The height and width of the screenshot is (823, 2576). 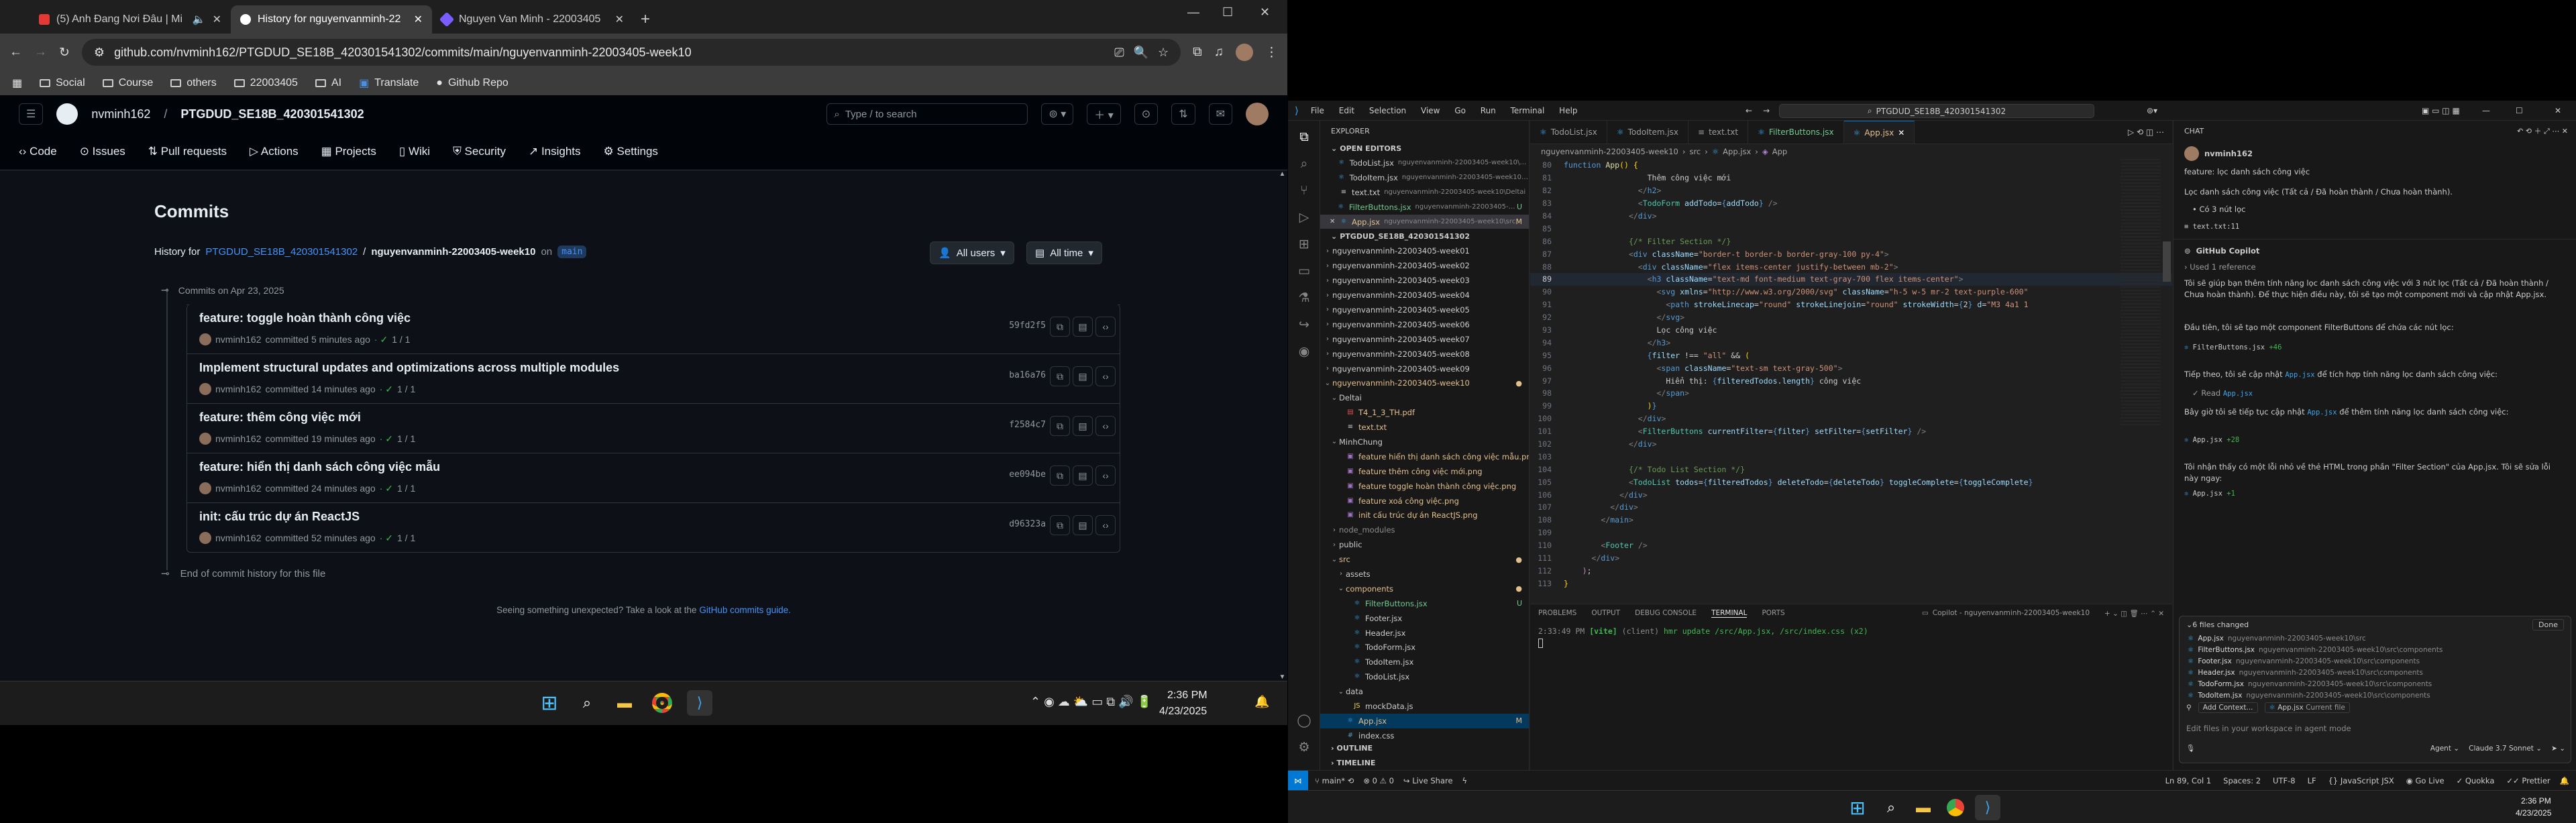 What do you see at coordinates (1304, 297) in the screenshot?
I see `testing-icon: ⚗` at bounding box center [1304, 297].